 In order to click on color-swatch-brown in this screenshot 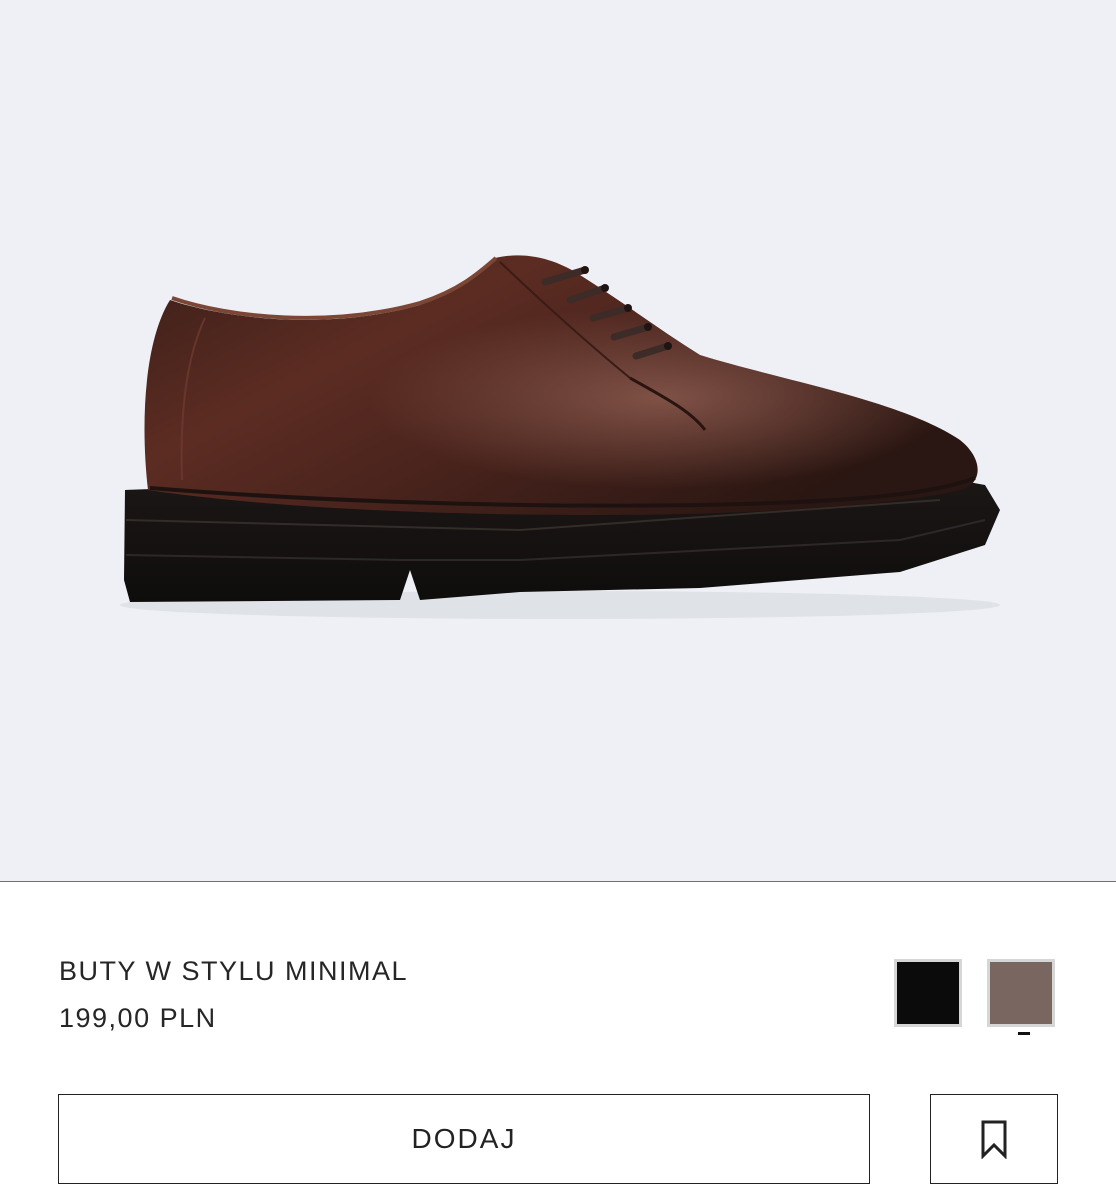, I will do `click(1021, 993)`.